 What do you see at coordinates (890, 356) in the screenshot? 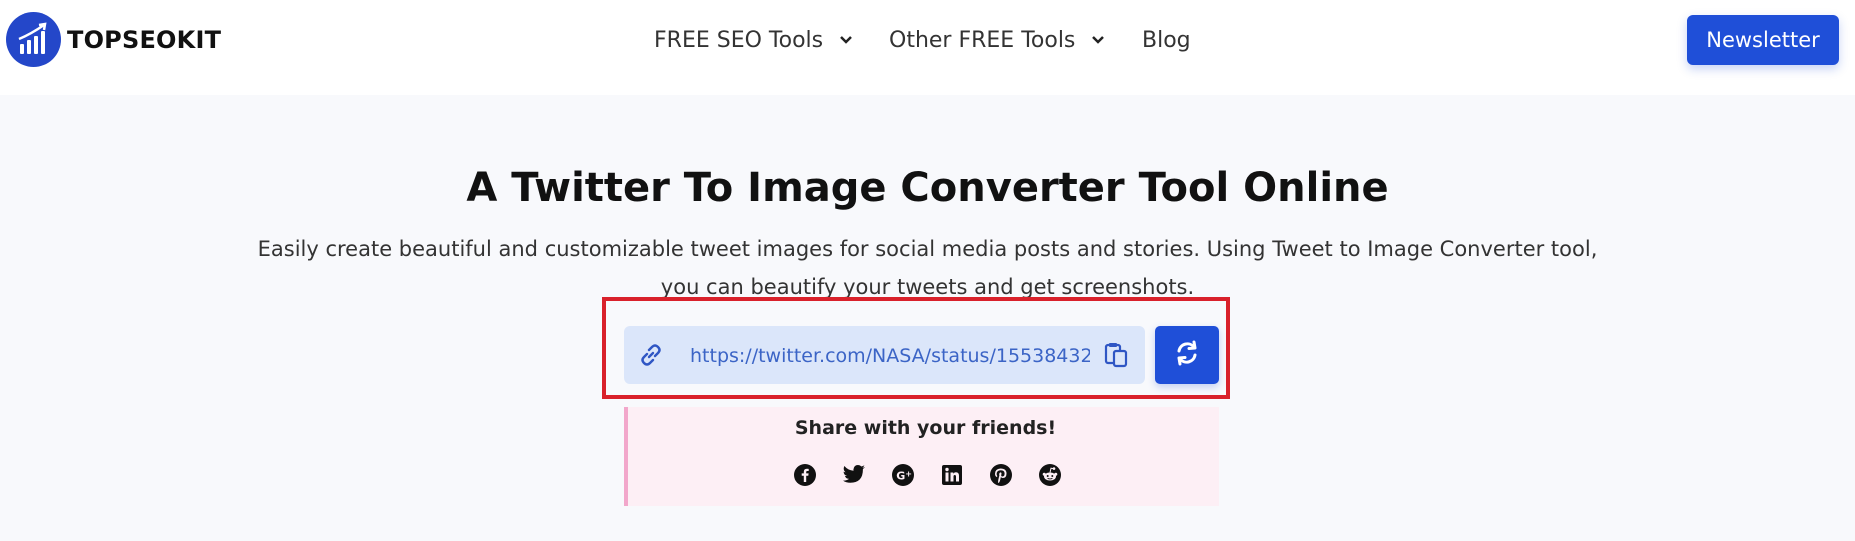
I see `tweet-url-input` at bounding box center [890, 356].